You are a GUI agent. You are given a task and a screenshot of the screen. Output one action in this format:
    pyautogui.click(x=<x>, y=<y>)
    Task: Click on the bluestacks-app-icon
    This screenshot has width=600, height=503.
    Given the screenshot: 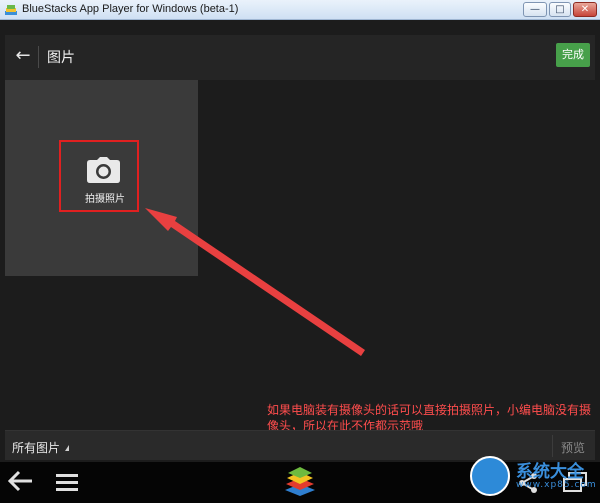 What is the action you would take?
    pyautogui.click(x=11, y=10)
    